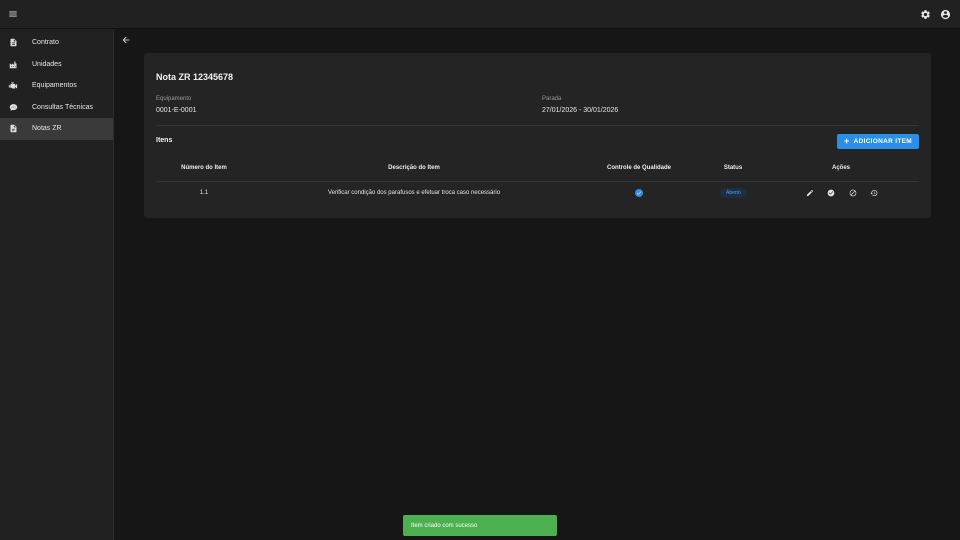 This screenshot has width=960, height=540. What do you see at coordinates (13, 43) in the screenshot?
I see `document-icon` at bounding box center [13, 43].